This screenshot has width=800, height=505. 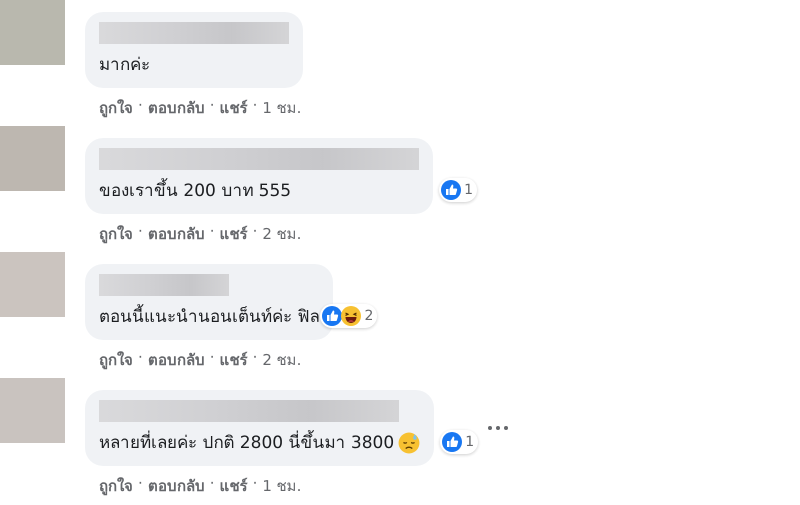 I want to click on reaction-badge: 2, so click(x=349, y=316).